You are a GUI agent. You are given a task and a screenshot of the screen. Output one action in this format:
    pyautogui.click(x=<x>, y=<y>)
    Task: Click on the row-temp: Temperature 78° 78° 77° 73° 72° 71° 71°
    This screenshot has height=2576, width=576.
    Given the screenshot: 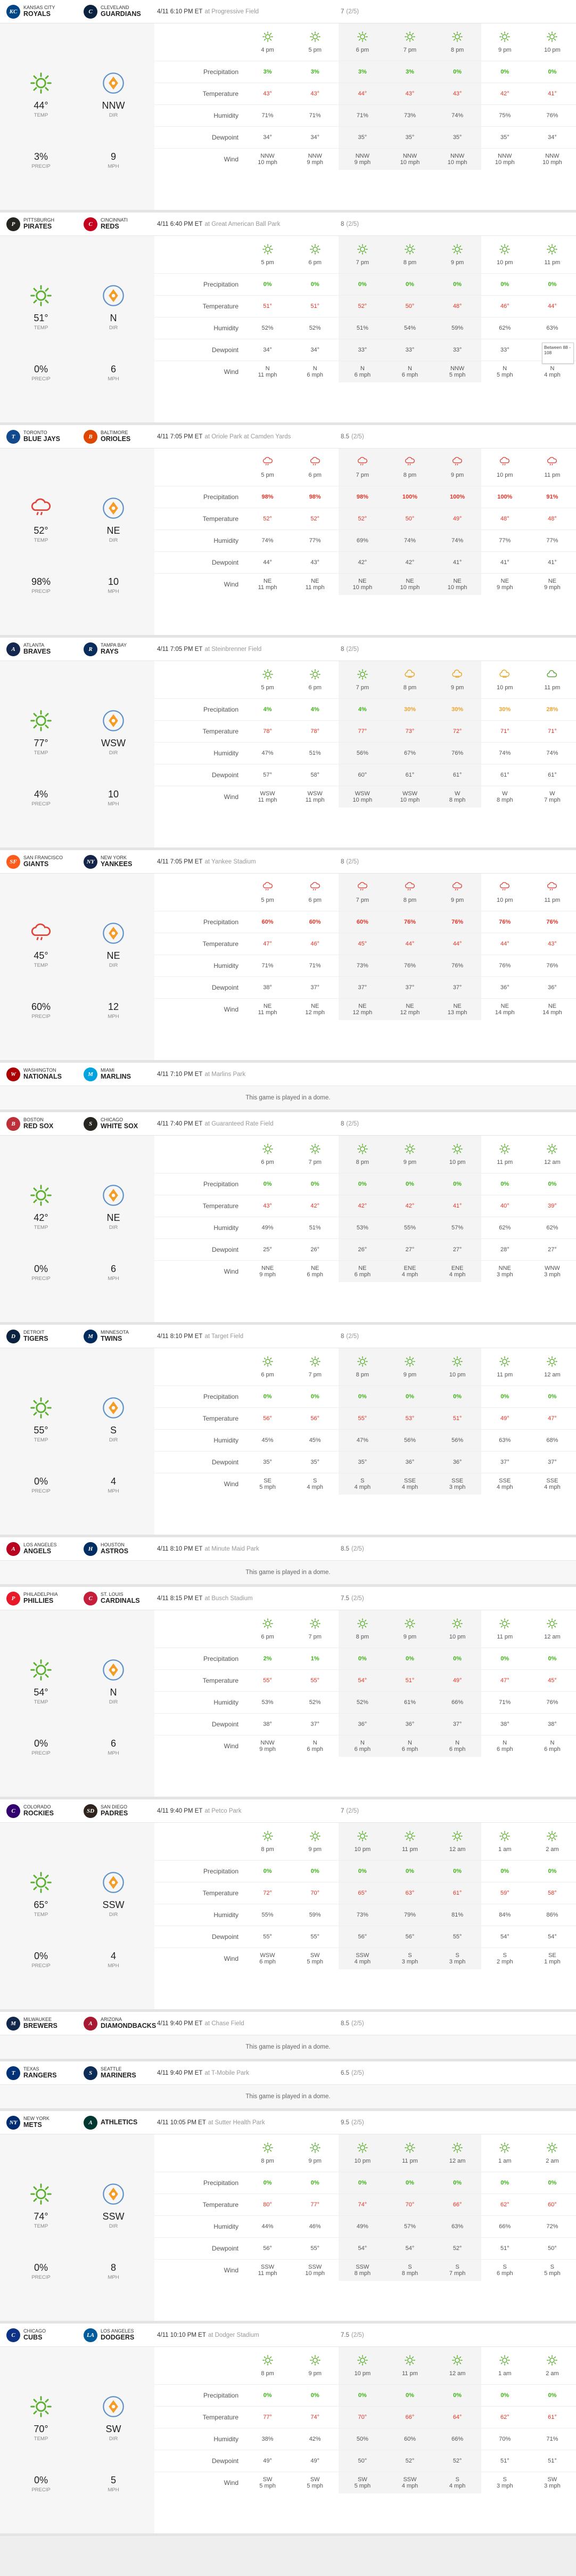 What is the action you would take?
    pyautogui.click(x=365, y=731)
    